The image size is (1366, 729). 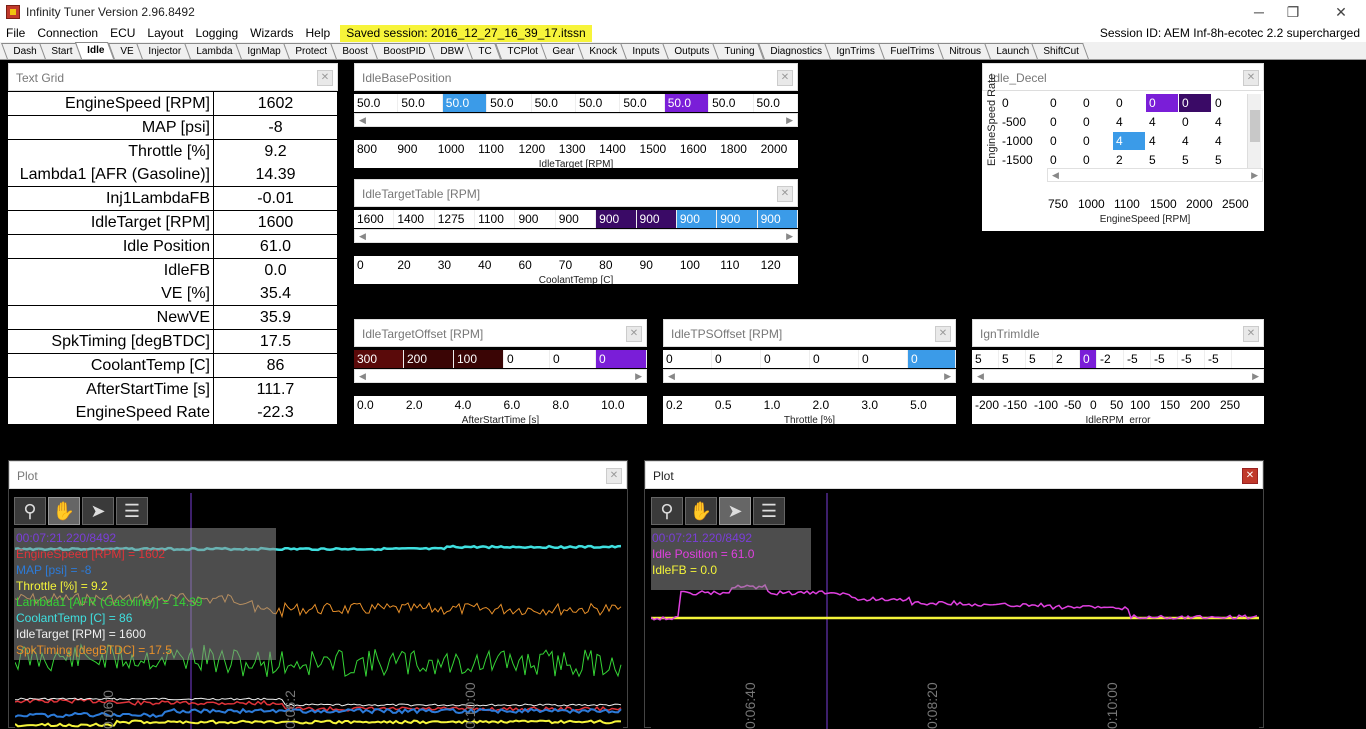 What do you see at coordinates (374, 219) in the screenshot?
I see `table-cell: 1600` at bounding box center [374, 219].